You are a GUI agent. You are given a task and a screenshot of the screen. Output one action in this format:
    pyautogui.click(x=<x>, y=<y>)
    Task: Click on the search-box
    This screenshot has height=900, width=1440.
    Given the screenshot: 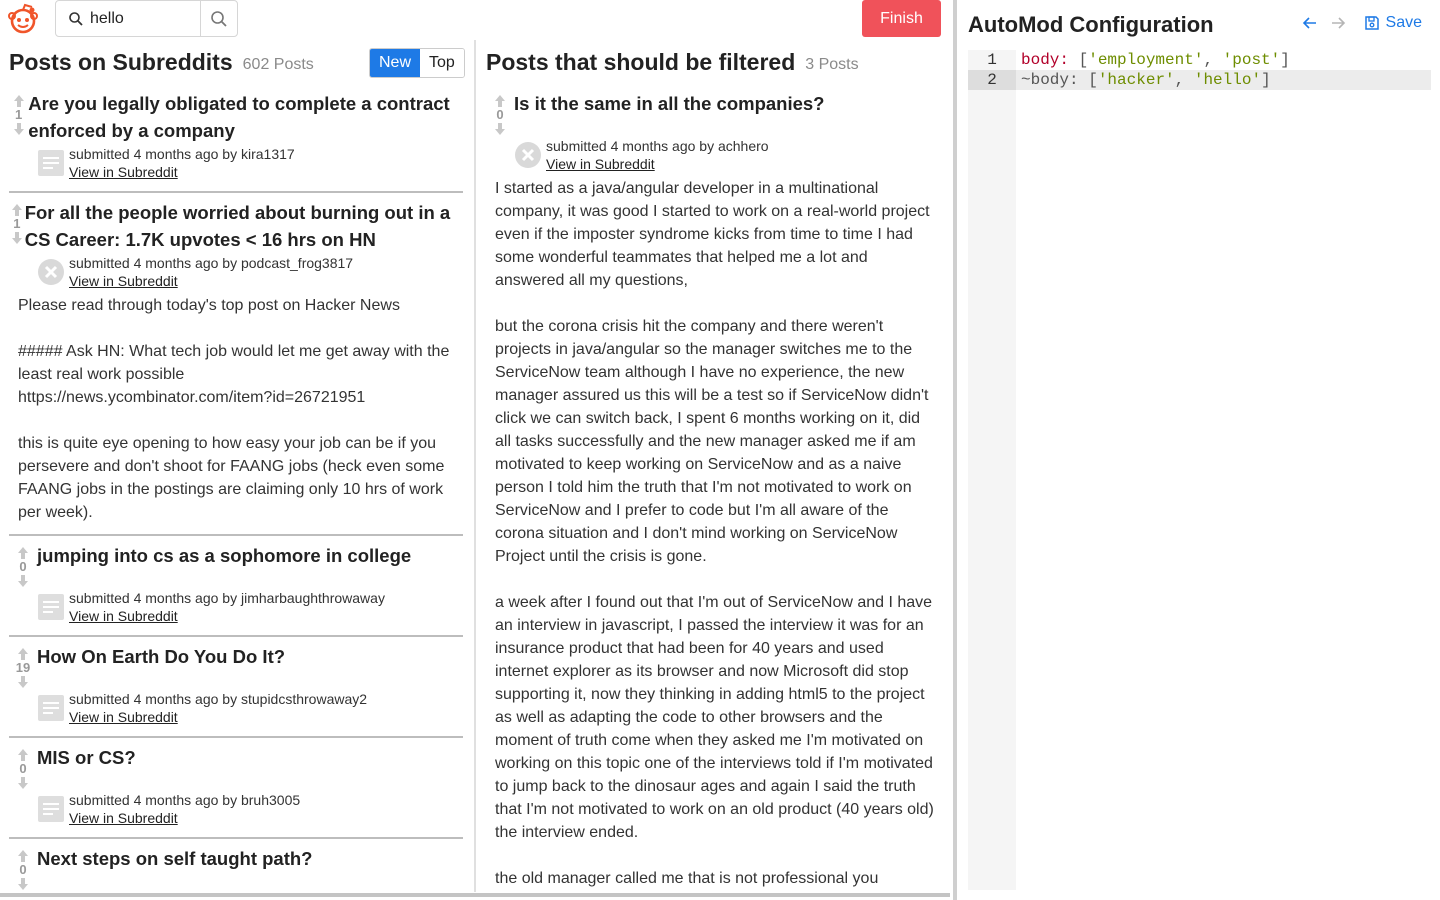 What is the action you would take?
    pyautogui.click(x=146, y=18)
    